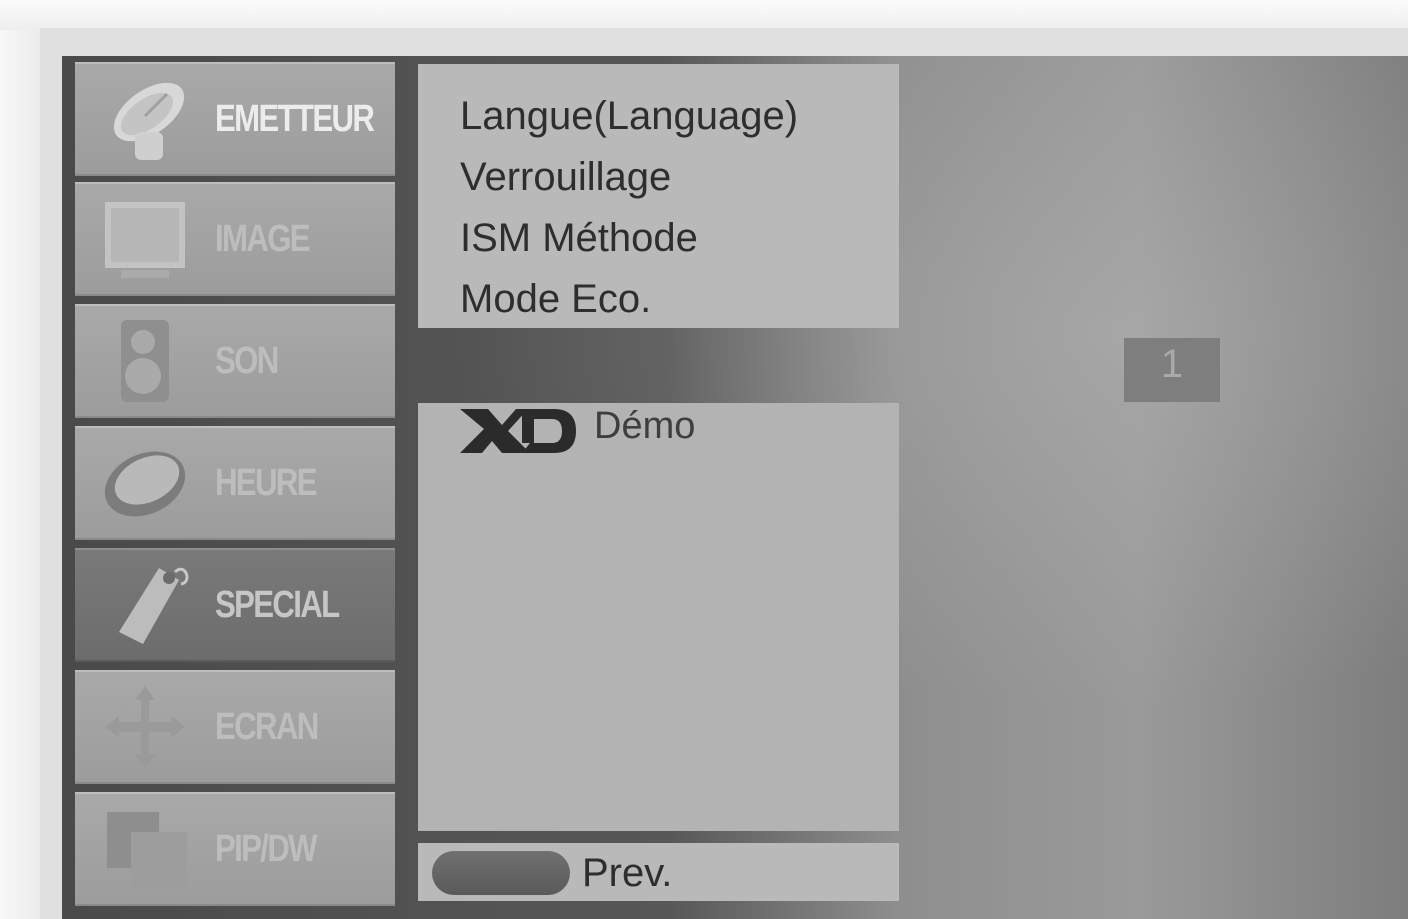 Image resolution: width=1408 pixels, height=919 pixels. What do you see at coordinates (277, 605) in the screenshot?
I see `menu-label-special: SPECIAL` at bounding box center [277, 605].